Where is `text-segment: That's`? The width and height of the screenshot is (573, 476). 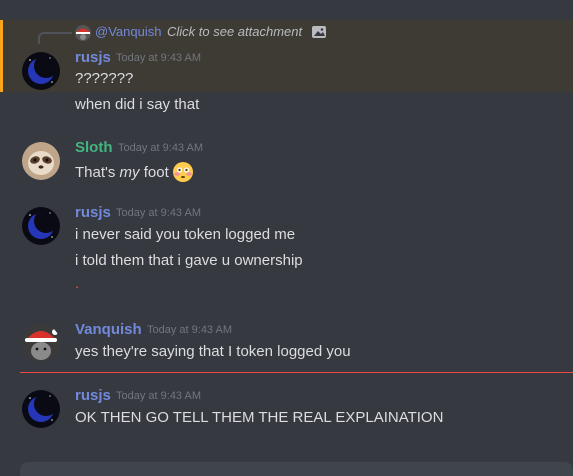 text-segment: That's is located at coordinates (97, 172).